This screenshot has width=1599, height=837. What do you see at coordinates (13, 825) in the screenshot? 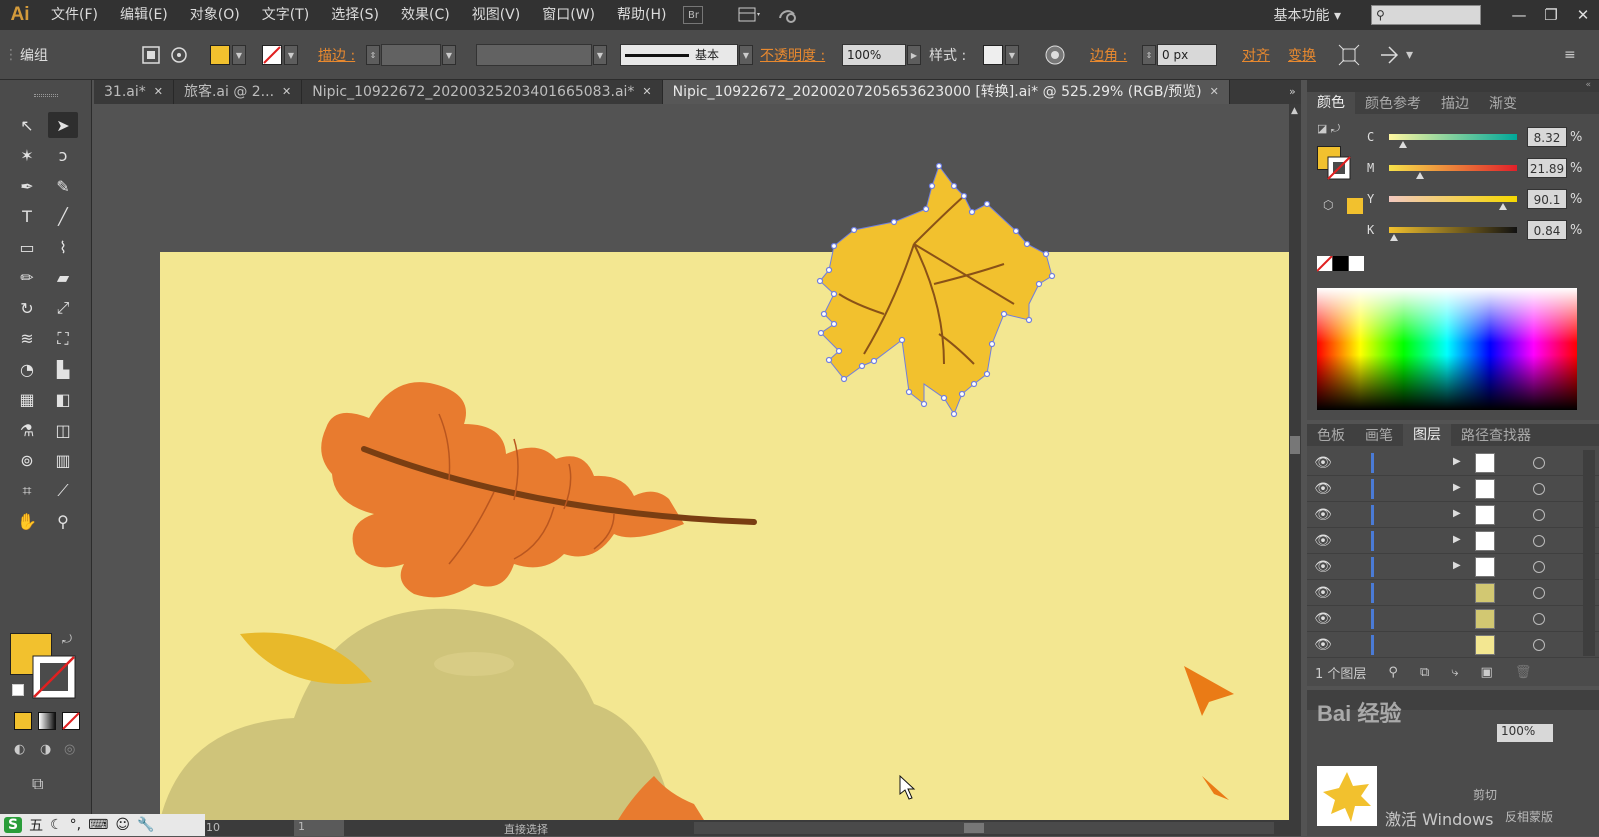
I see `ime-logo: S` at bounding box center [13, 825].